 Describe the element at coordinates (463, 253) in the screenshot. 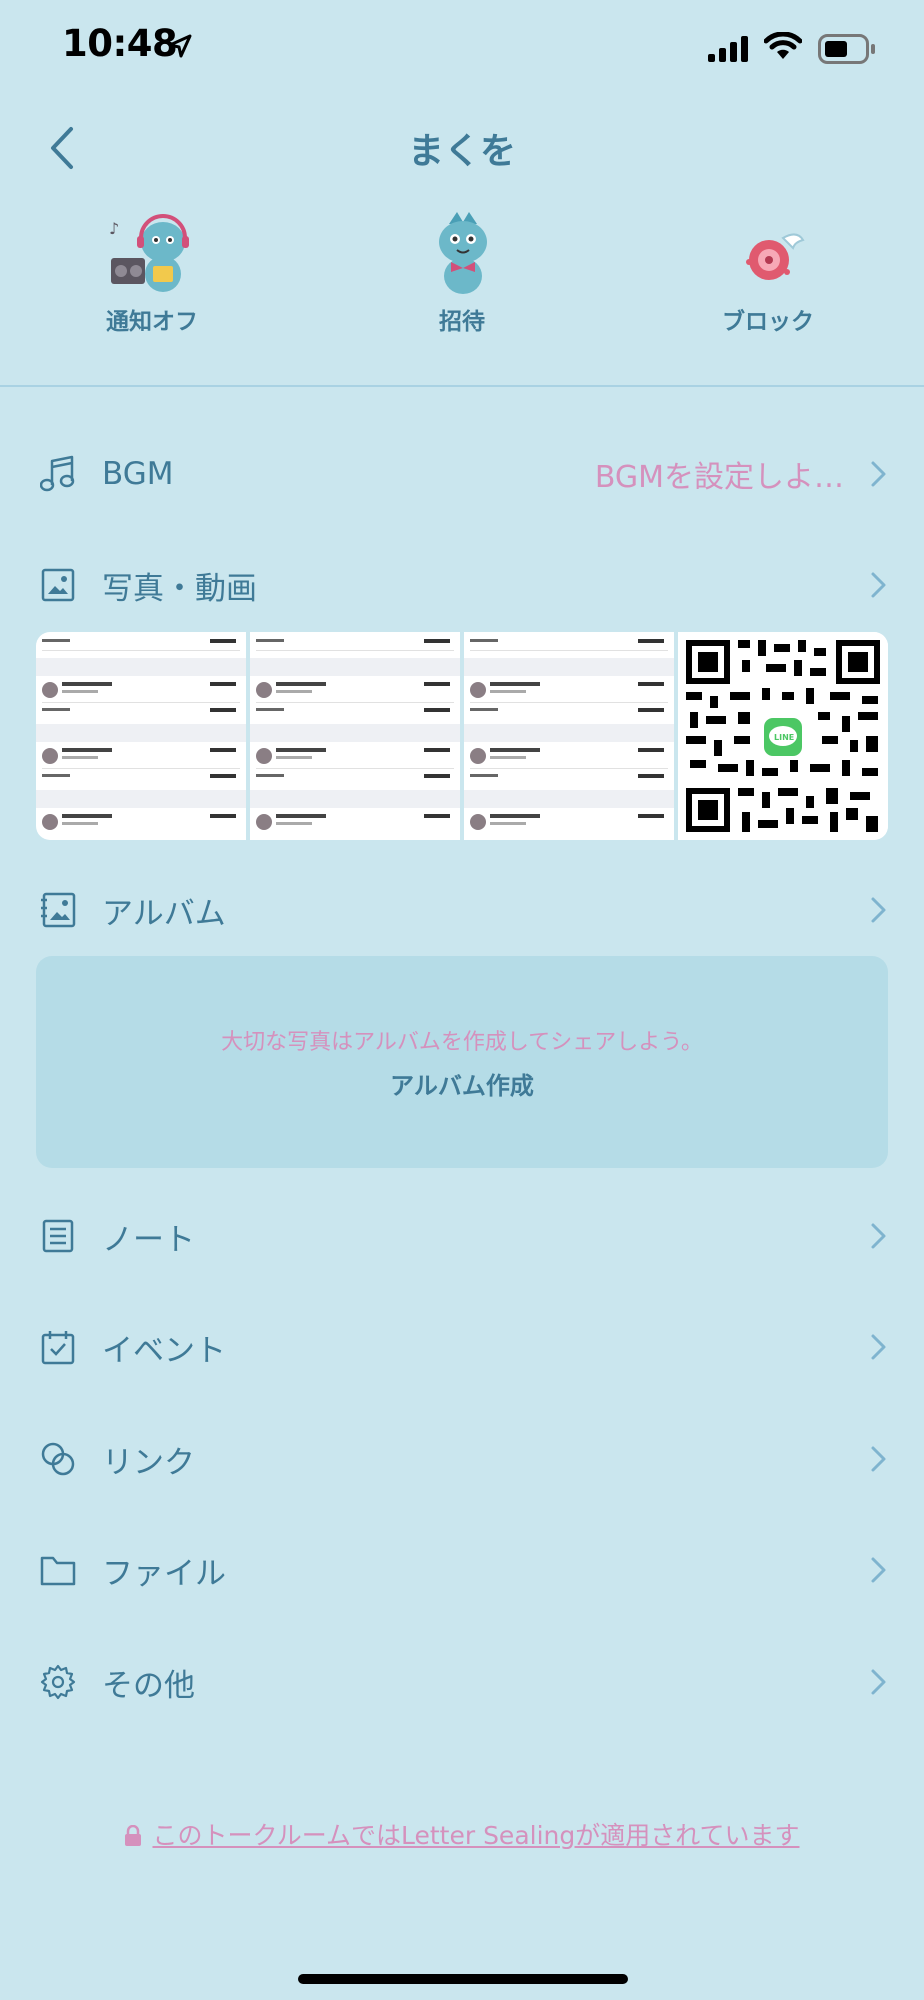

I see `character-invite-icon` at that location.